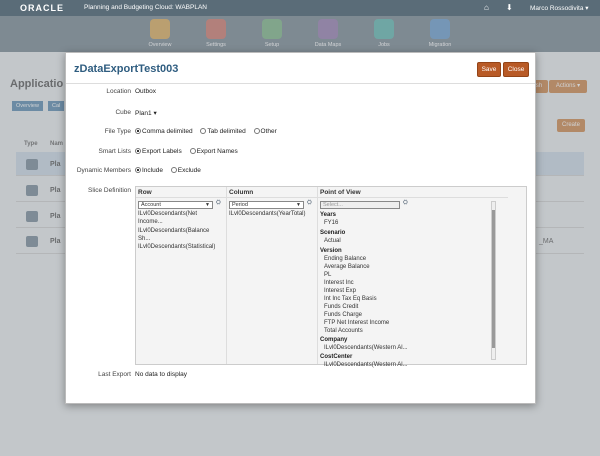 The width and height of the screenshot is (600, 456). I want to click on pov-member: FY16, so click(331, 223).